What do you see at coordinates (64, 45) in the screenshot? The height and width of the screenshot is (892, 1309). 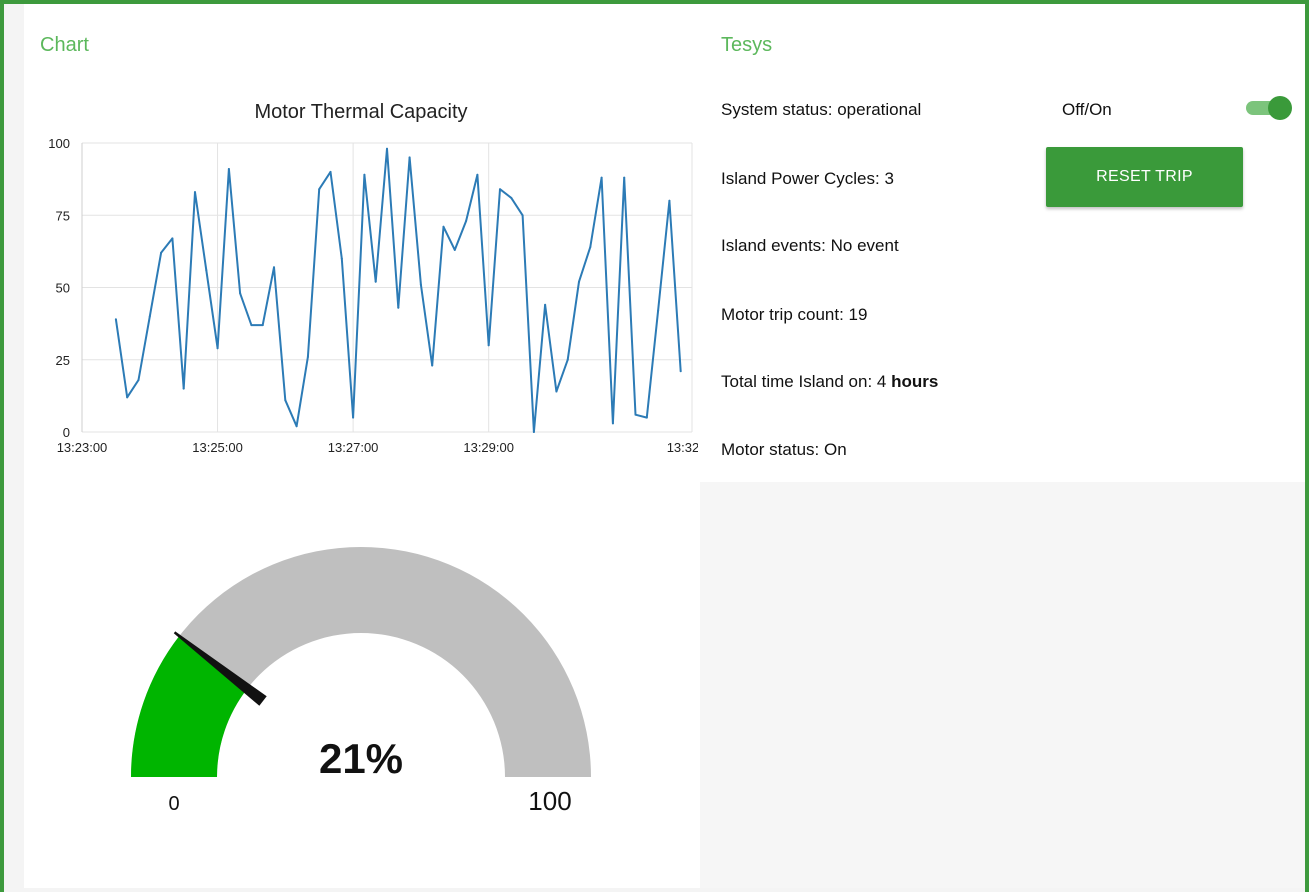 I see `chart-group-title: Chart` at bounding box center [64, 45].